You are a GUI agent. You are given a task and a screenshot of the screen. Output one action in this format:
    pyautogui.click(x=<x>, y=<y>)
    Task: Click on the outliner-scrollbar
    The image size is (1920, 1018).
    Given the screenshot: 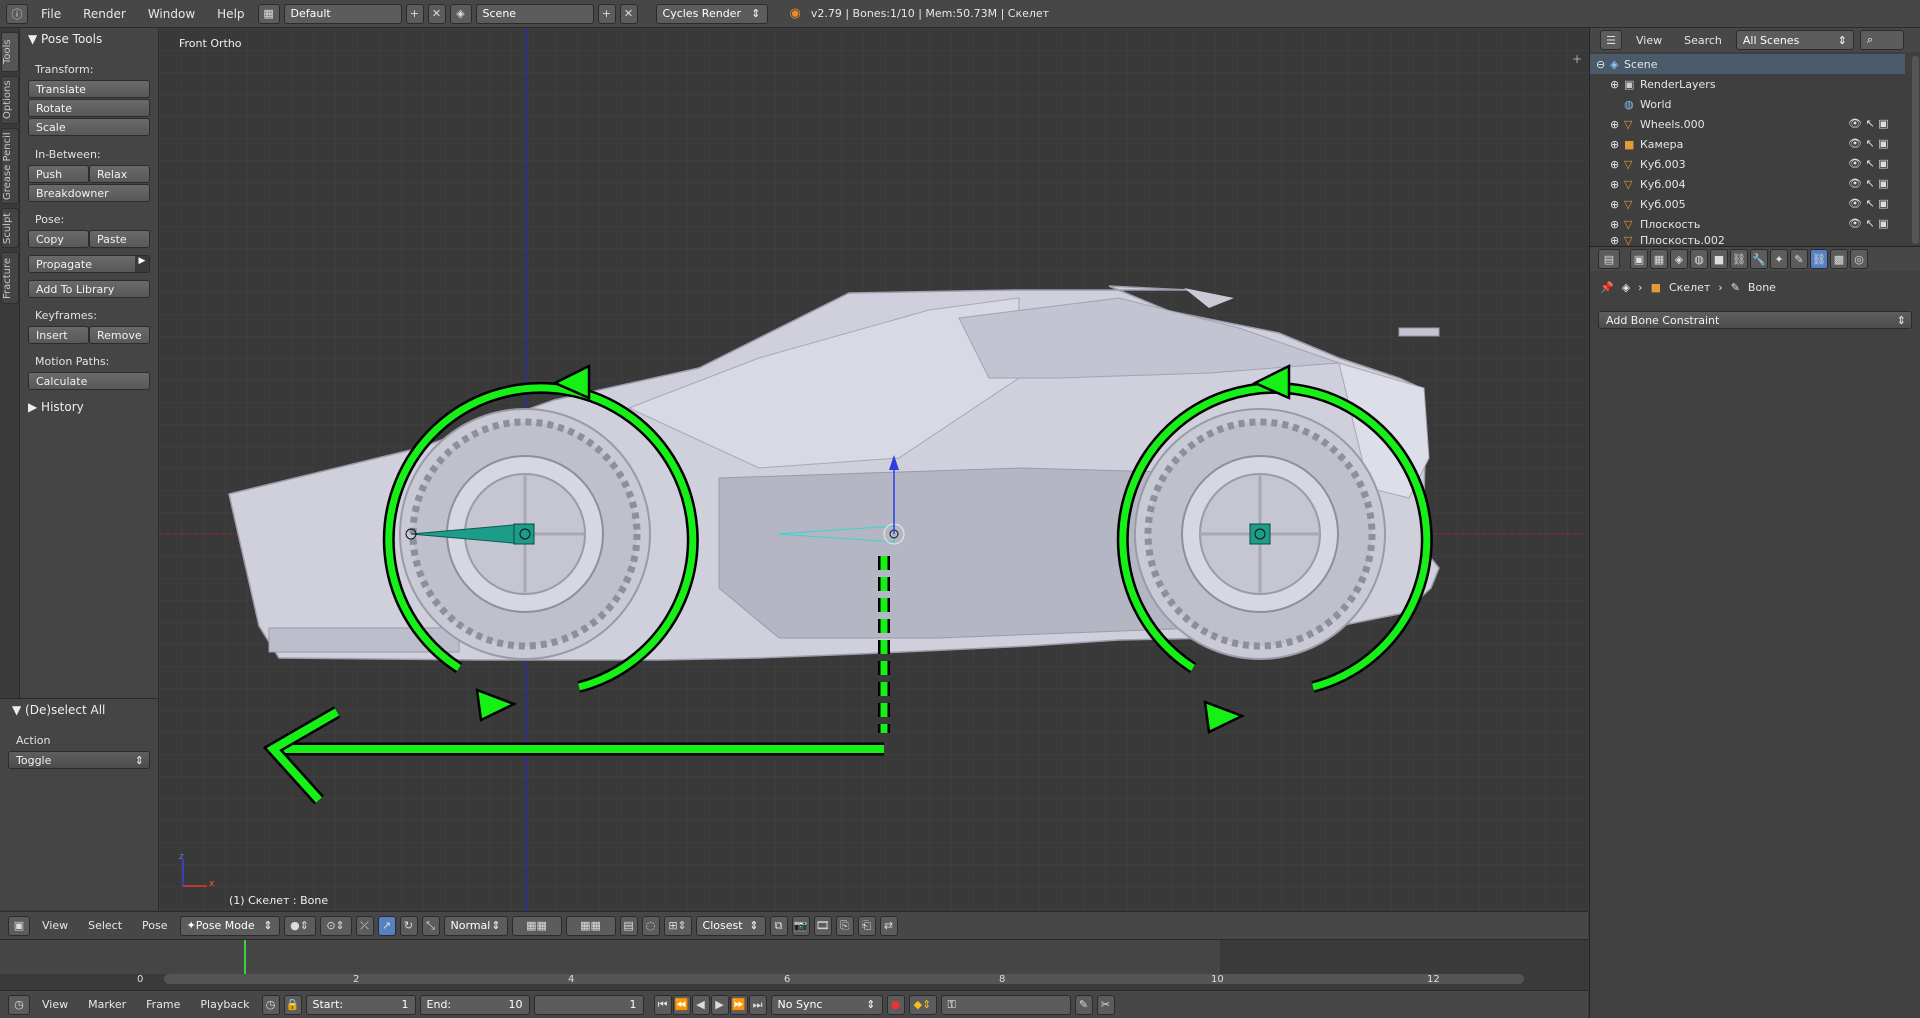 What is the action you would take?
    pyautogui.click(x=1915, y=150)
    